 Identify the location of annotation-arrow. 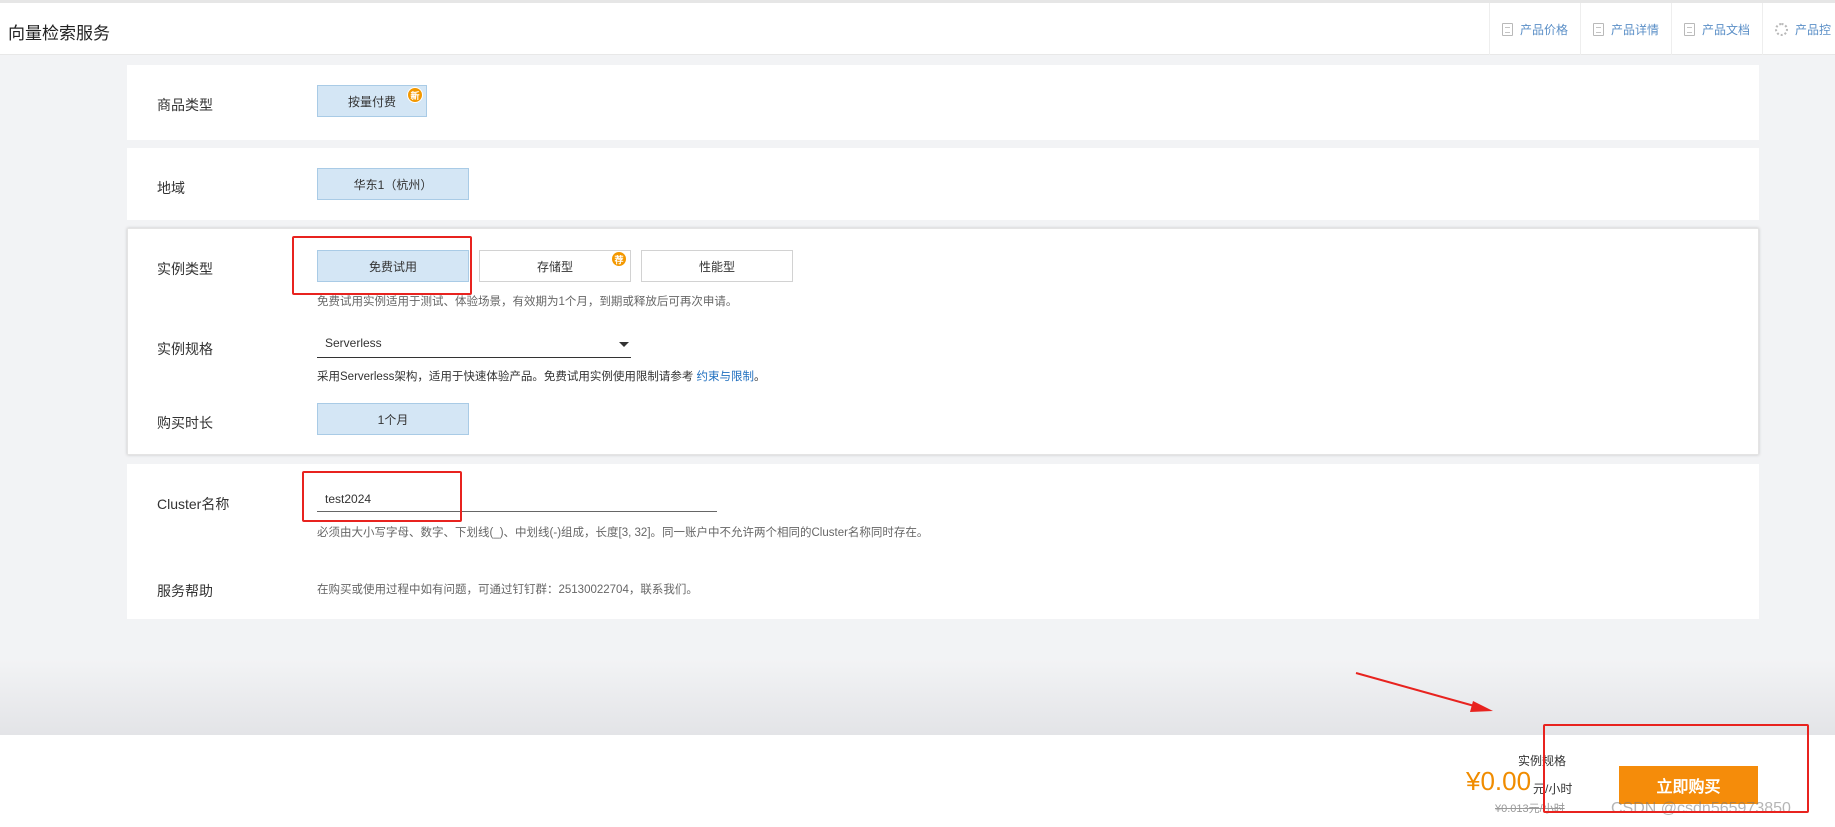
(1424, 692).